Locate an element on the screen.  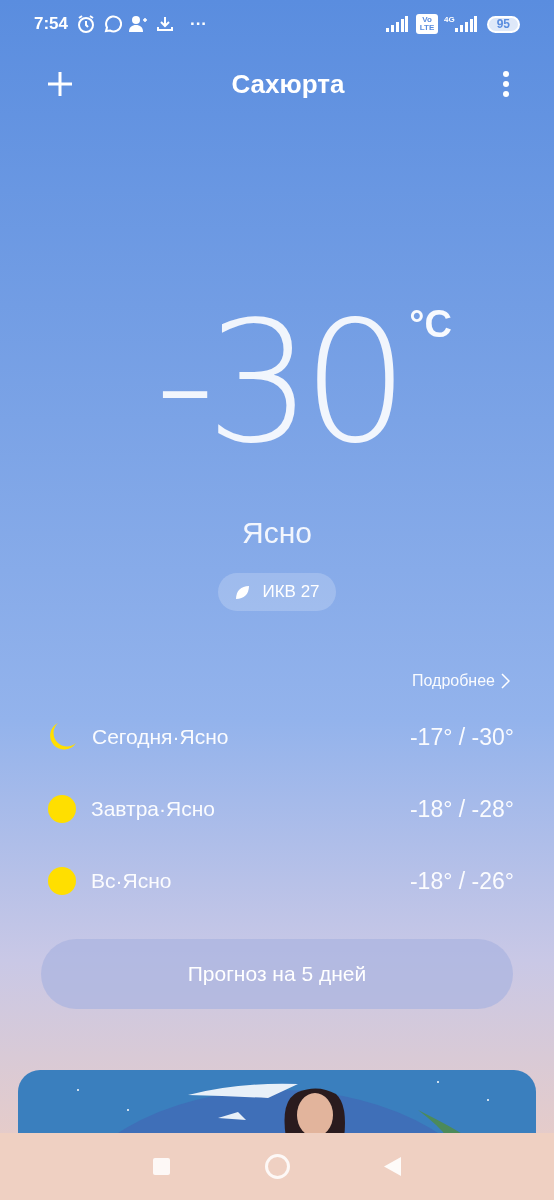
add-contact-icon is located at coordinates (138, 24).